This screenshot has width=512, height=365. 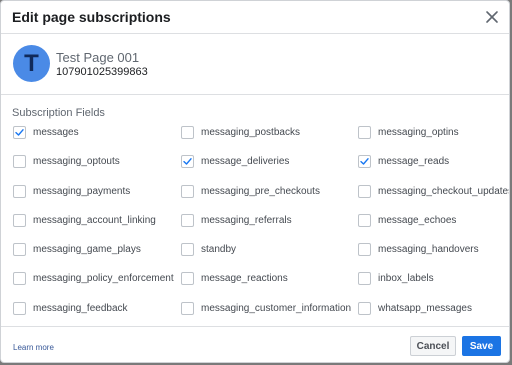 I want to click on subscription-field-messaging-game-plays: messaging_game_plays, so click(x=97, y=249).